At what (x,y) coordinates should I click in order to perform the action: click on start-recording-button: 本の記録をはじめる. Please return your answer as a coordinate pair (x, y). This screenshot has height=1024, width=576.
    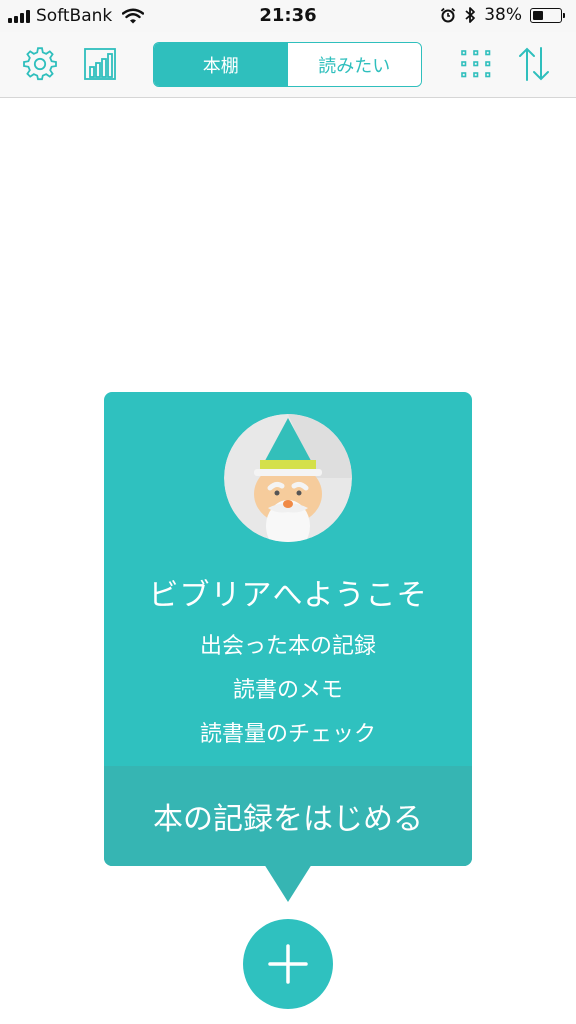
    Looking at the image, I should click on (288, 816).